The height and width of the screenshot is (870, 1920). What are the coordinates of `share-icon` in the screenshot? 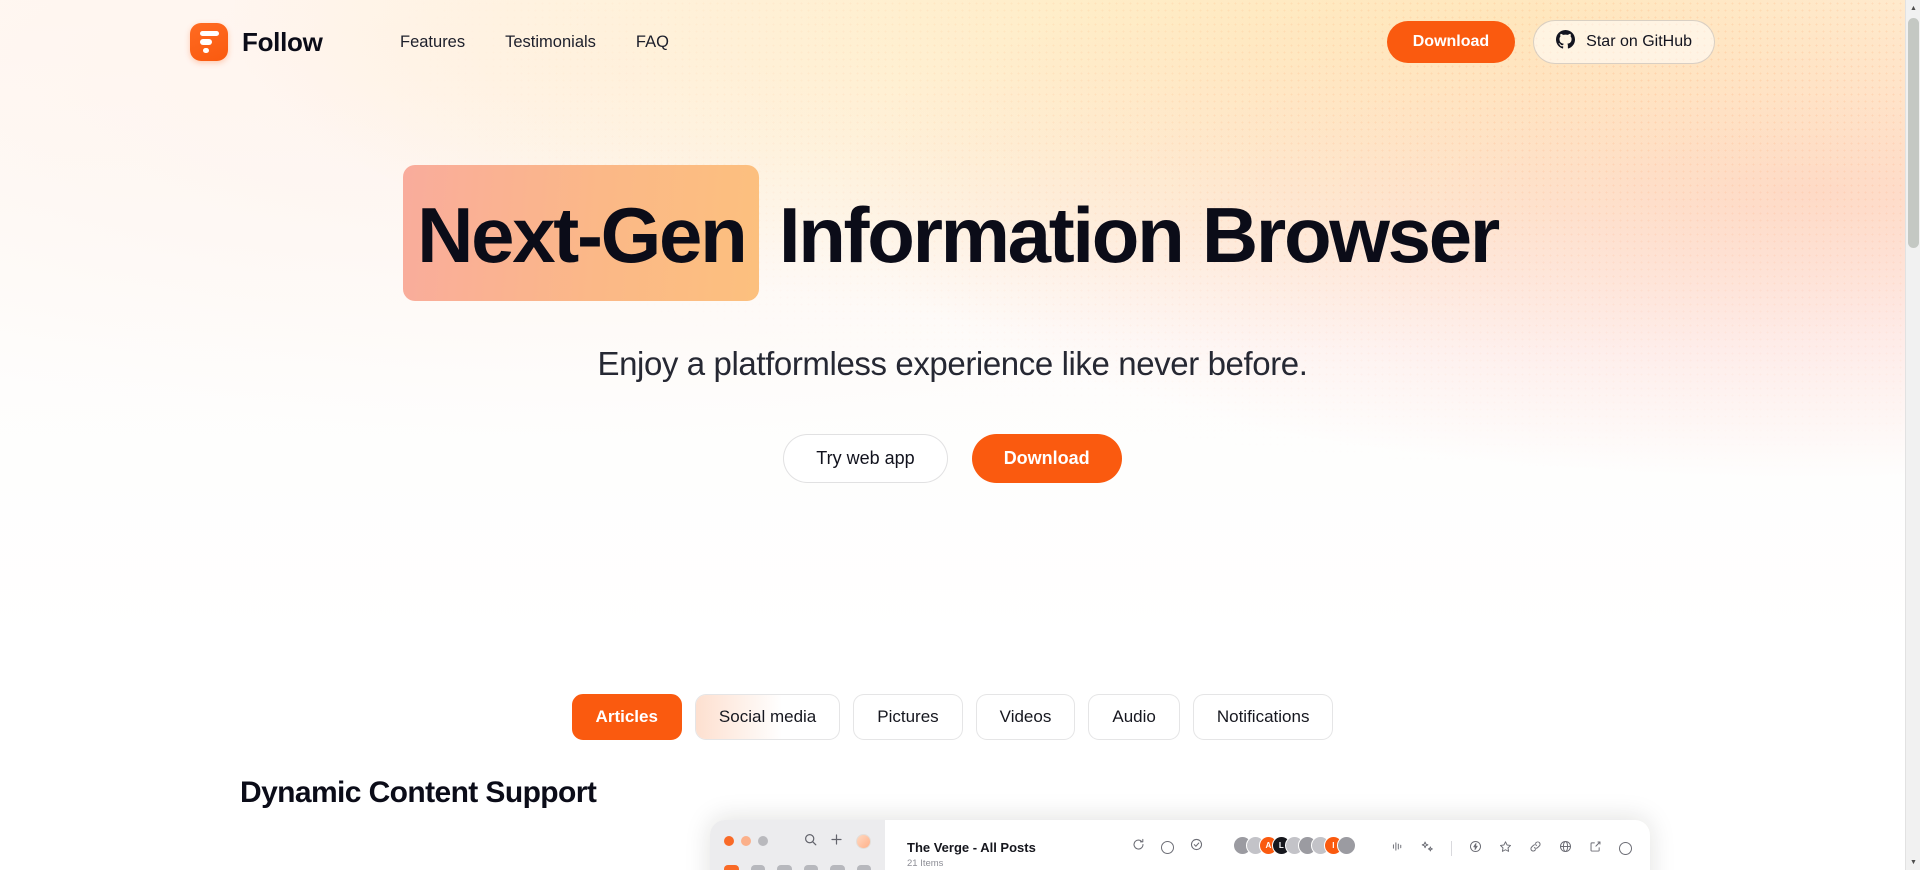 It's located at (1595, 848).